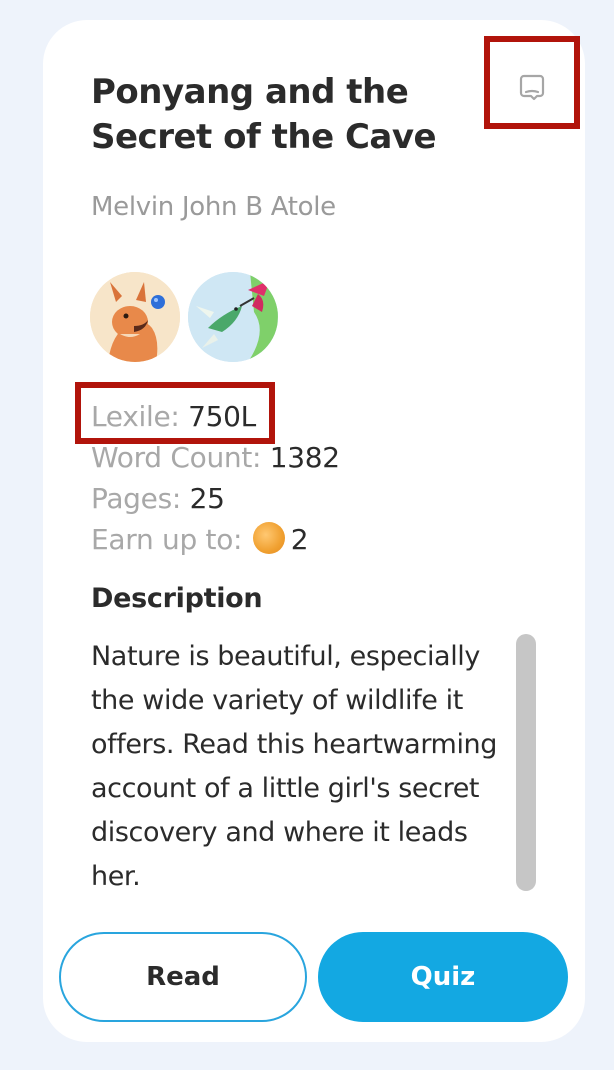 The image size is (614, 1070). What do you see at coordinates (264, 114) in the screenshot?
I see `book-title: Ponyang and the Secret of the Cave` at bounding box center [264, 114].